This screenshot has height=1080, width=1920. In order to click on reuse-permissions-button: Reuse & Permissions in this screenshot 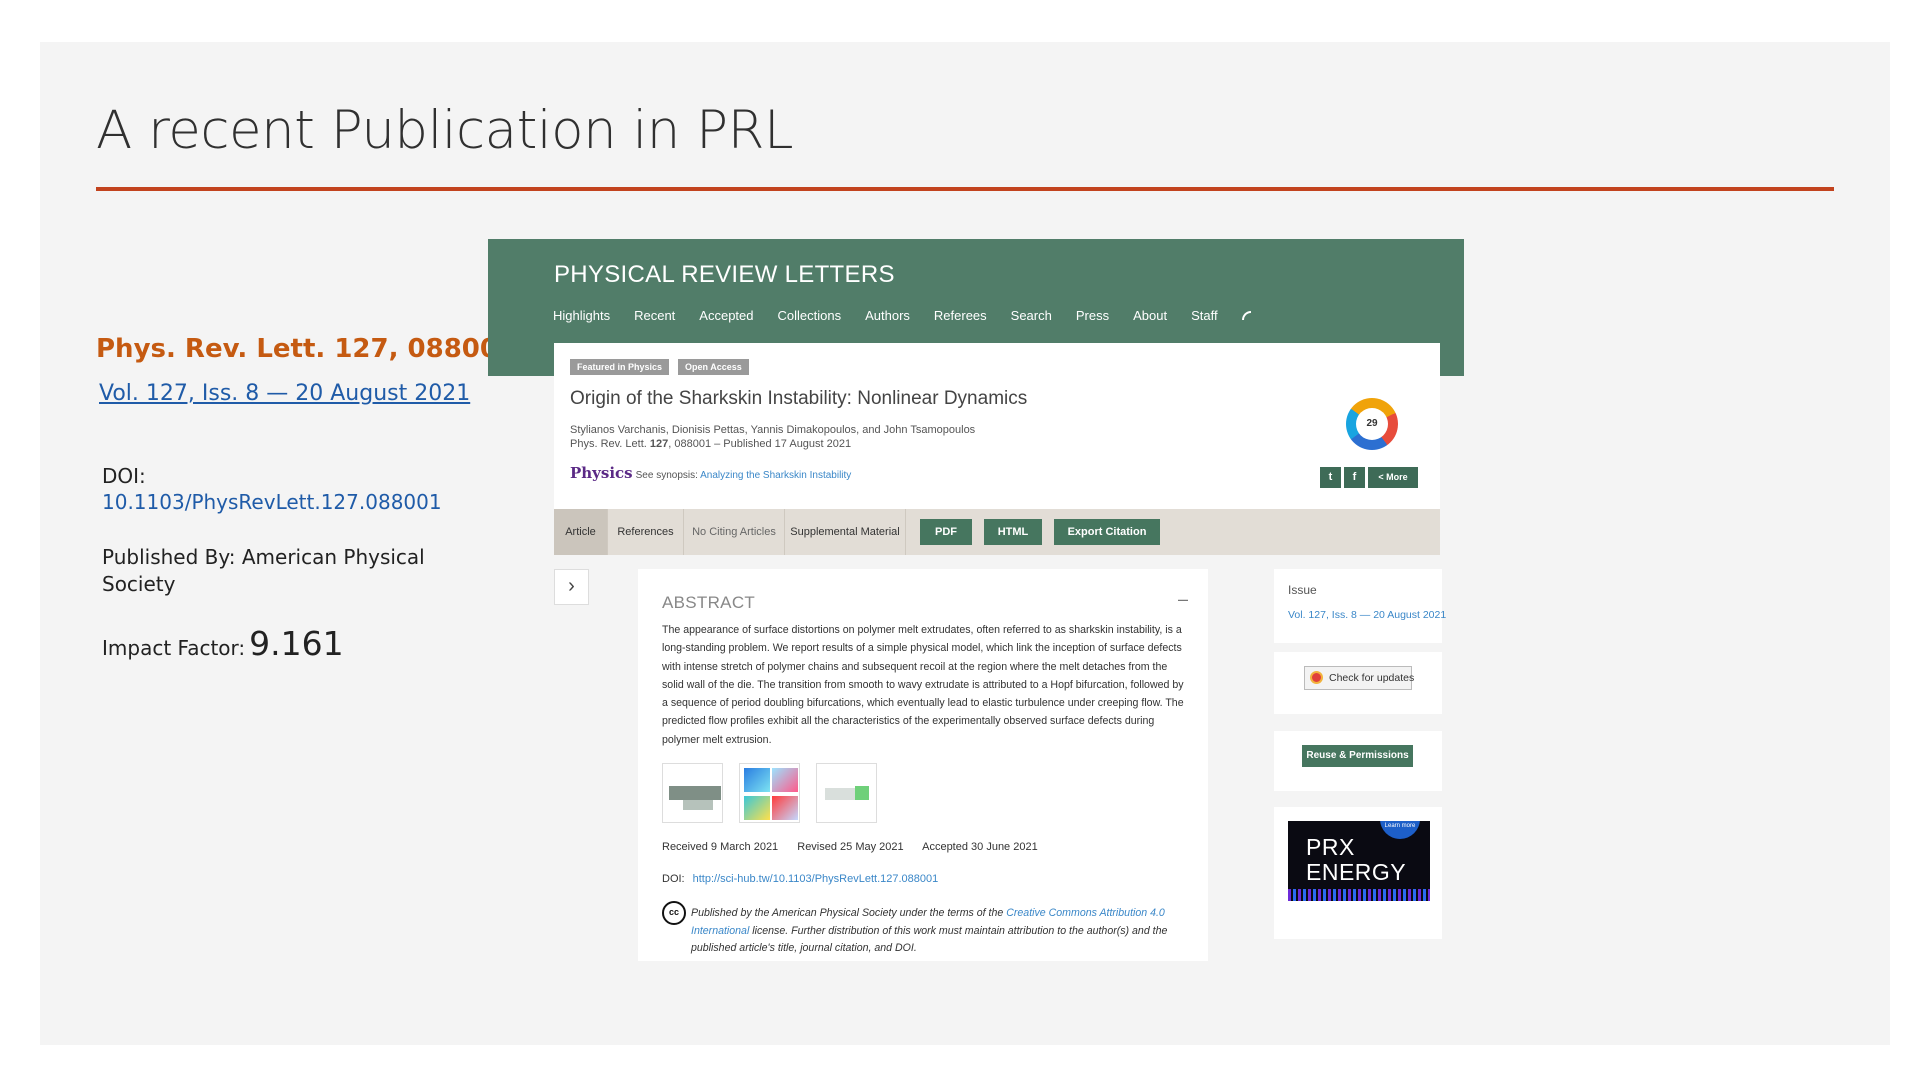, I will do `click(1357, 756)`.